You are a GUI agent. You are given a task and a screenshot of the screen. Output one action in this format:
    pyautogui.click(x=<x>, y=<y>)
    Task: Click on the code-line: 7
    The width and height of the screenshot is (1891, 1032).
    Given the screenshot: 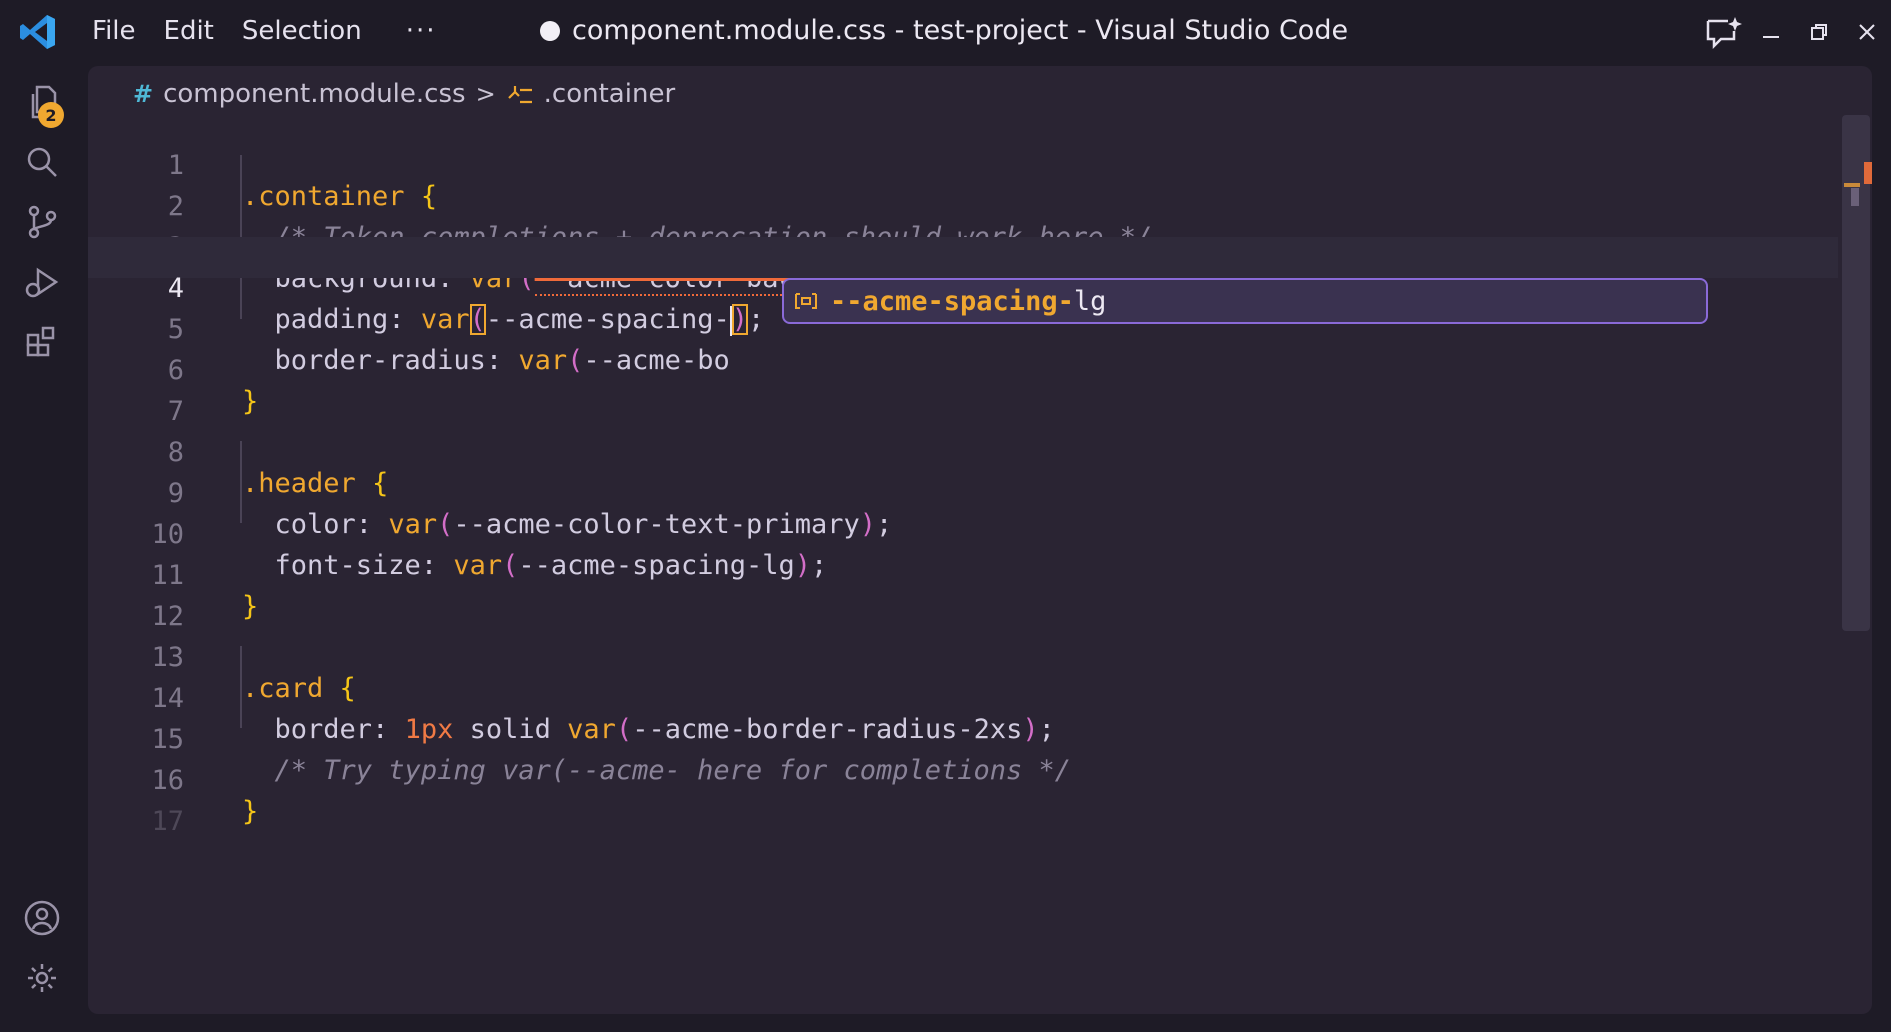 What is the action you would take?
    pyautogui.click(x=963, y=393)
    